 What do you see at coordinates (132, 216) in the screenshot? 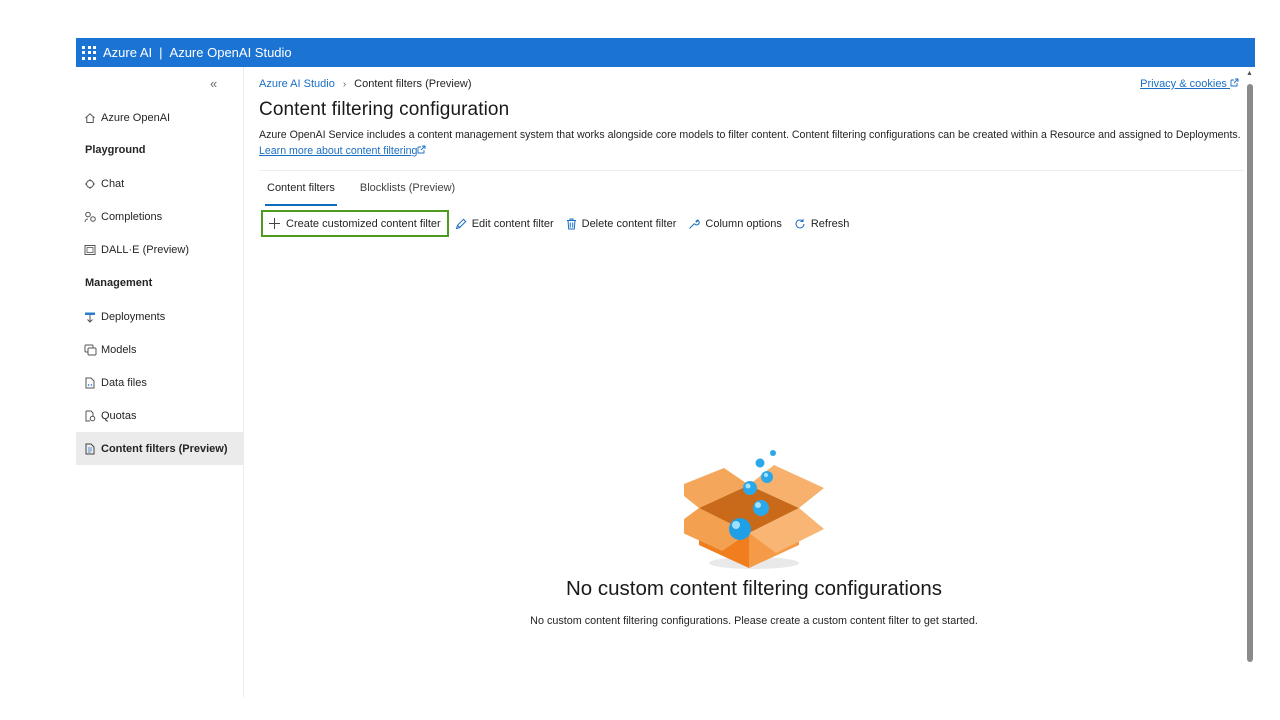
I see `sidebar-item-label: Completions` at bounding box center [132, 216].